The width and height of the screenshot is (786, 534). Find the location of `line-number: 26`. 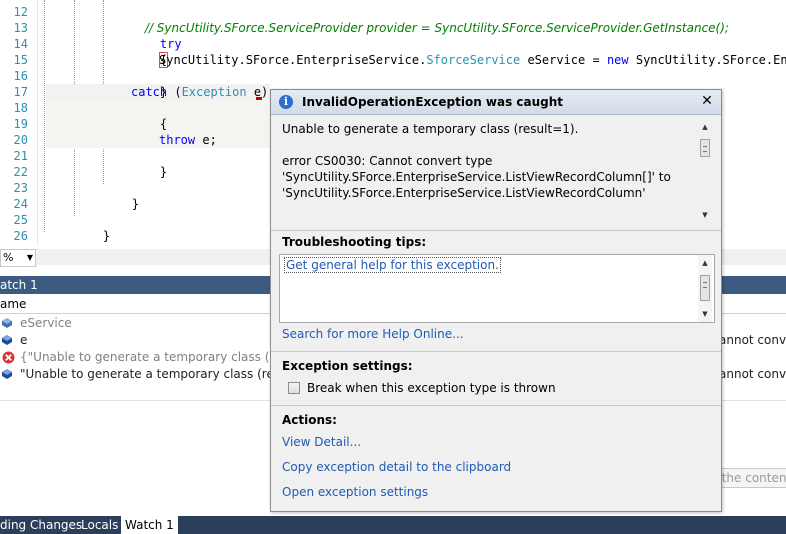

line-number: 26 is located at coordinates (20, 236).